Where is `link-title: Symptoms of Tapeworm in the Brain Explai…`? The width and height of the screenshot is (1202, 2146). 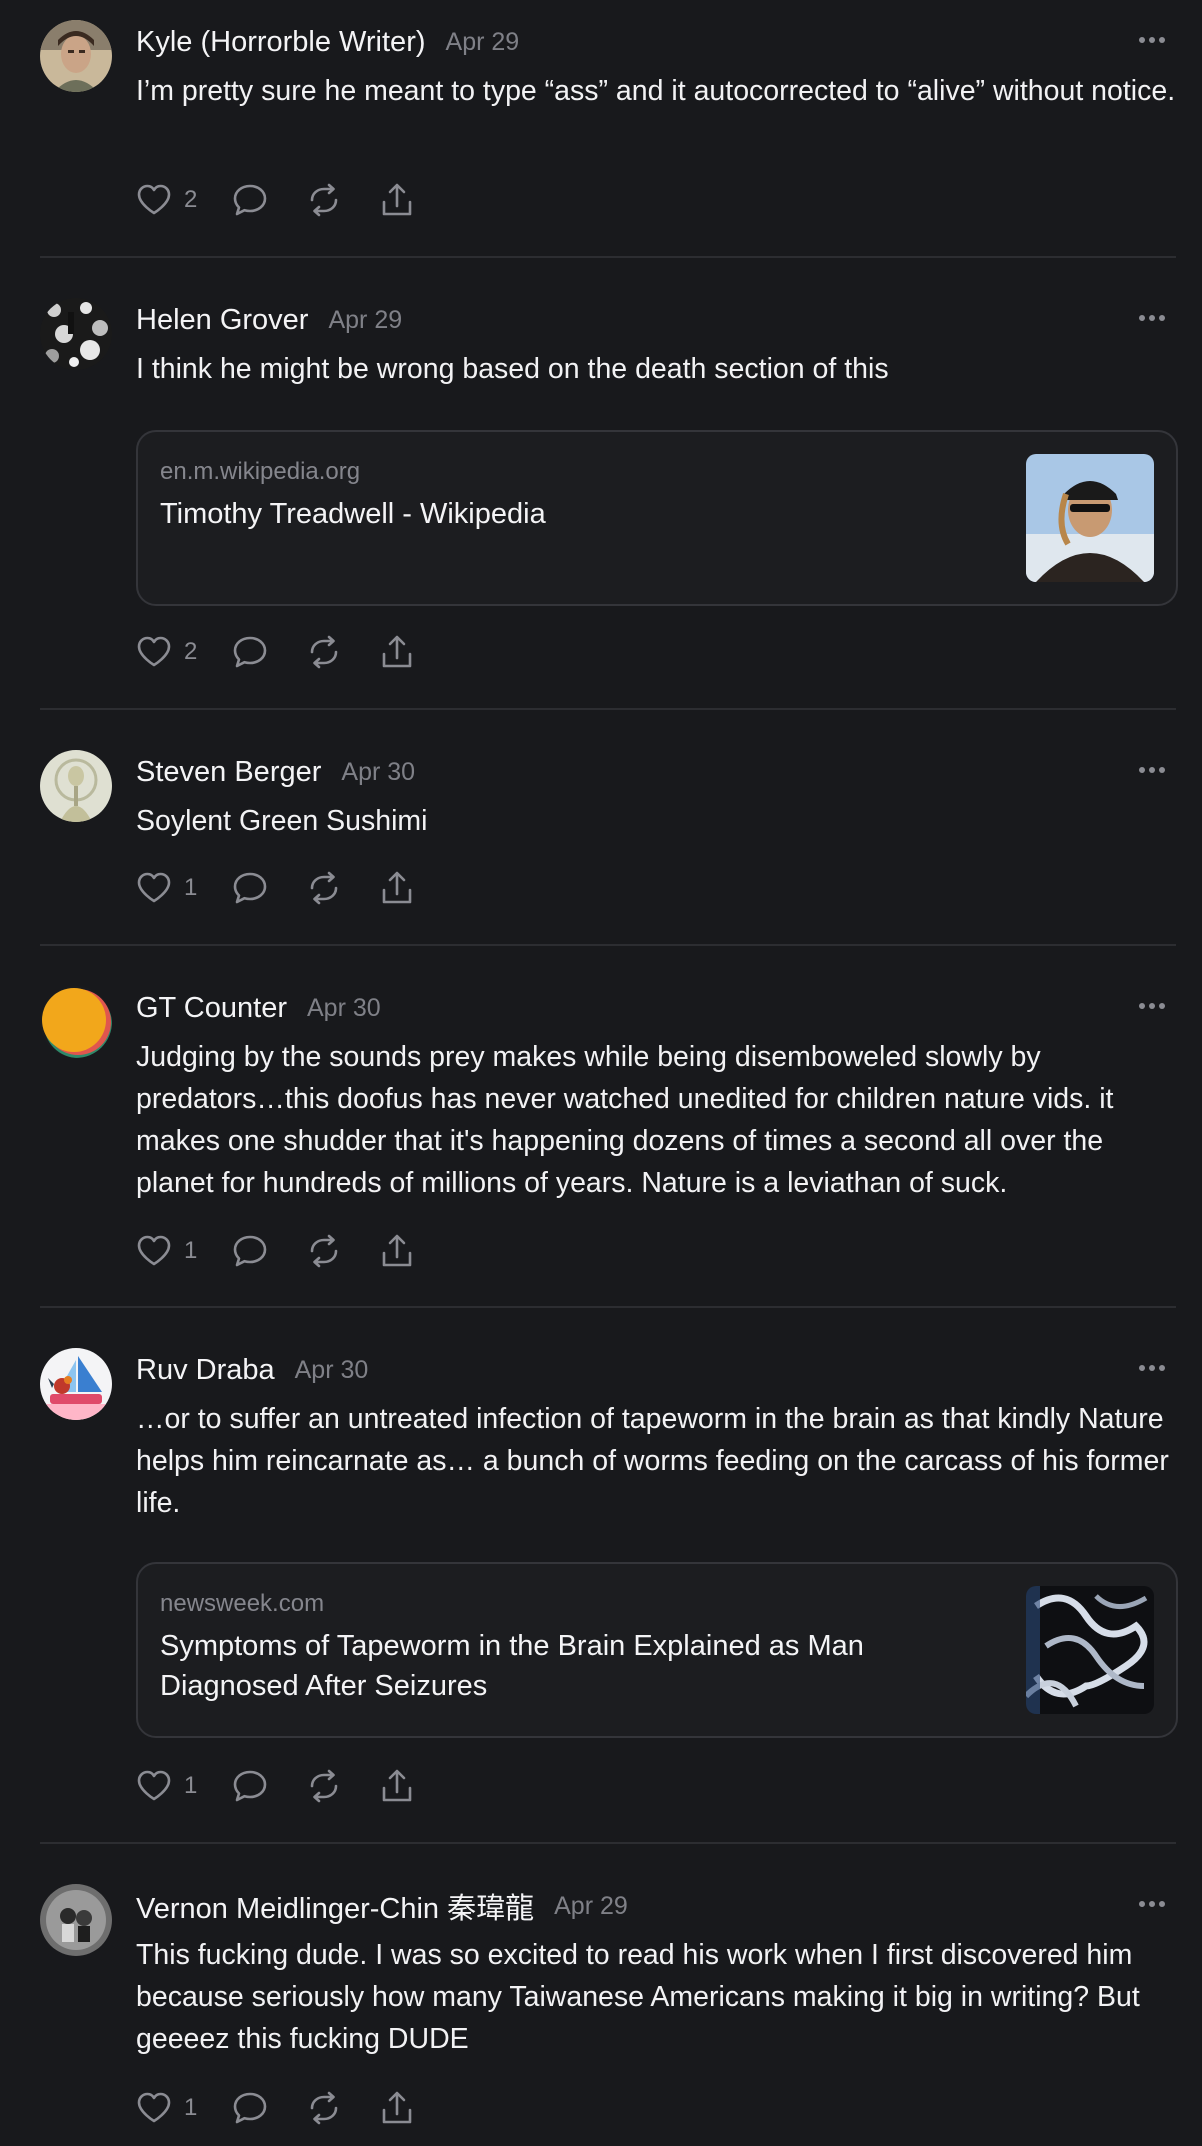 link-title: Symptoms of Tapeworm in the Brain Explai… is located at coordinates (512, 1666).